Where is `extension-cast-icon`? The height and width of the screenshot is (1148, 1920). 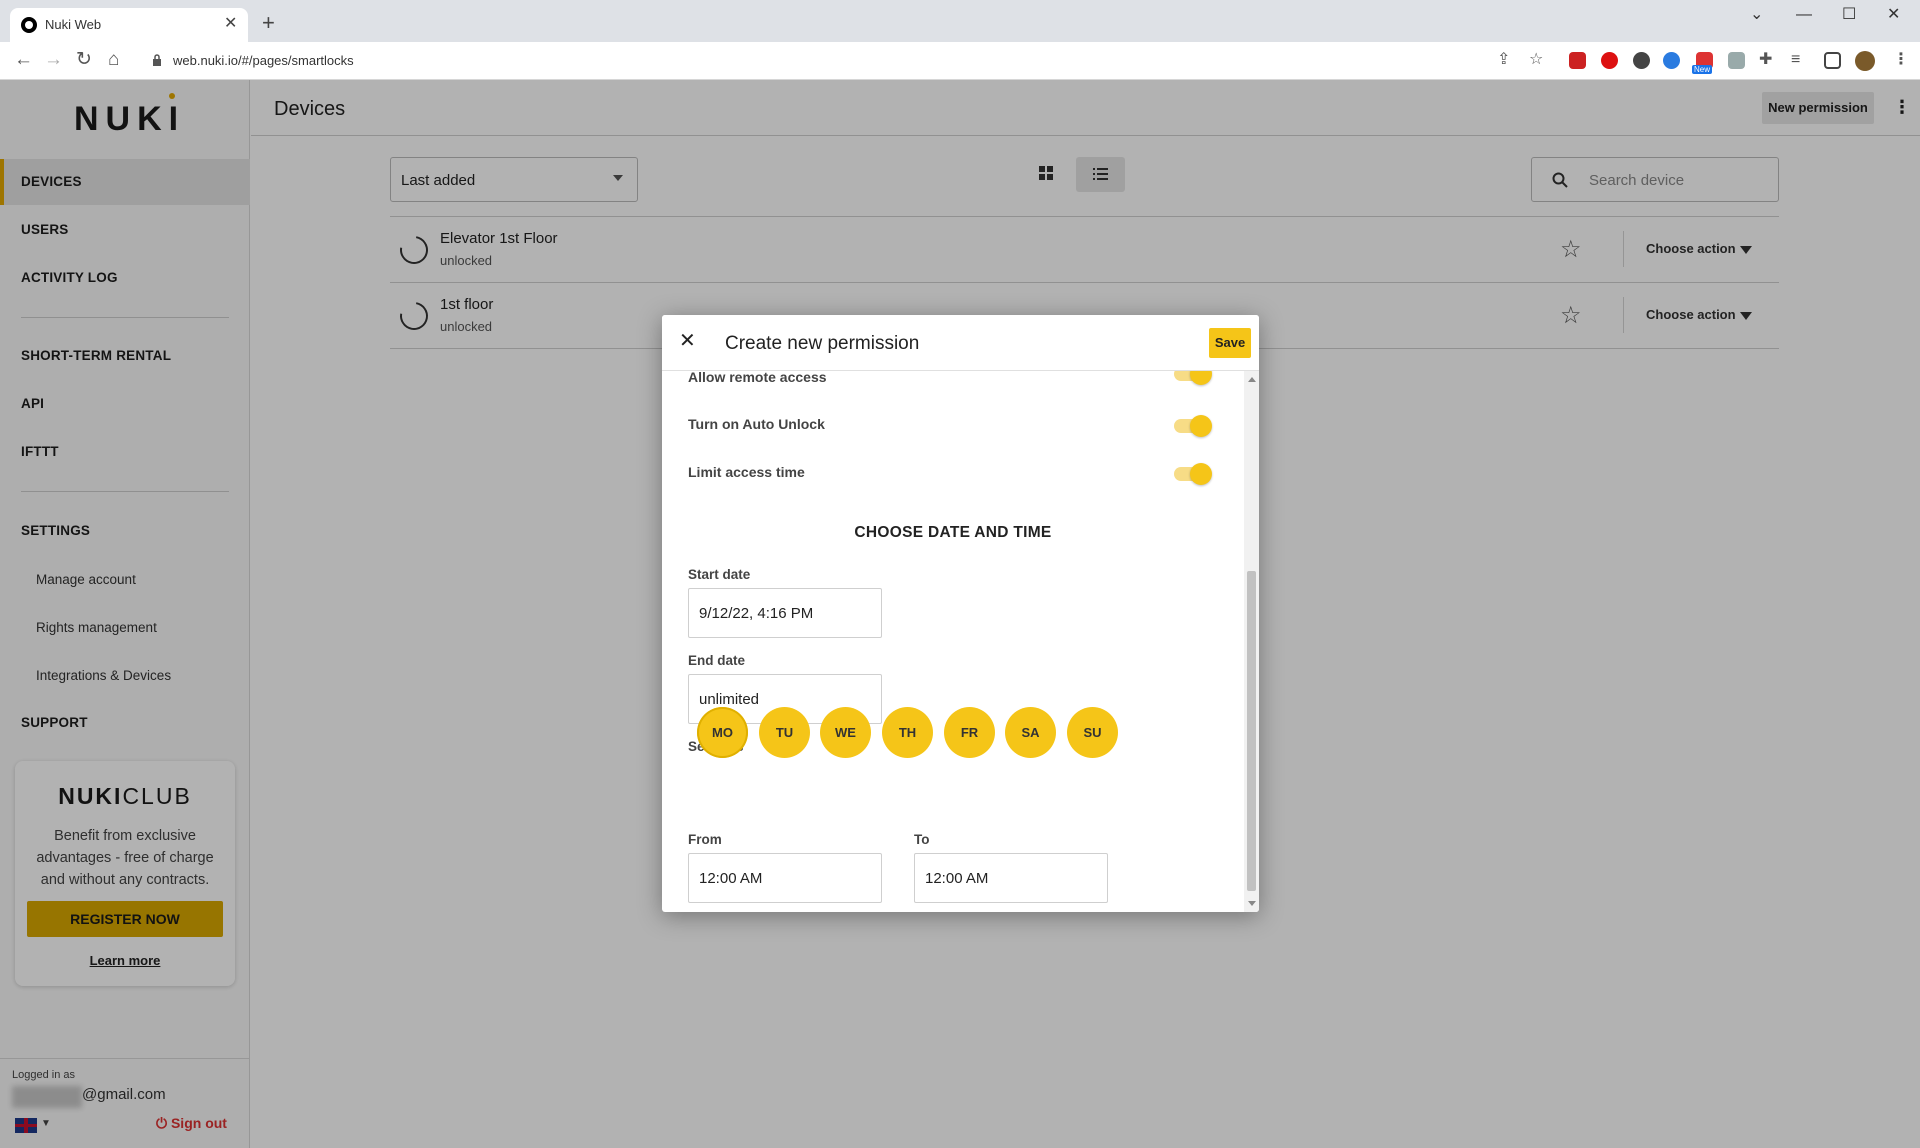
extension-cast-icon is located at coordinates (1736, 60).